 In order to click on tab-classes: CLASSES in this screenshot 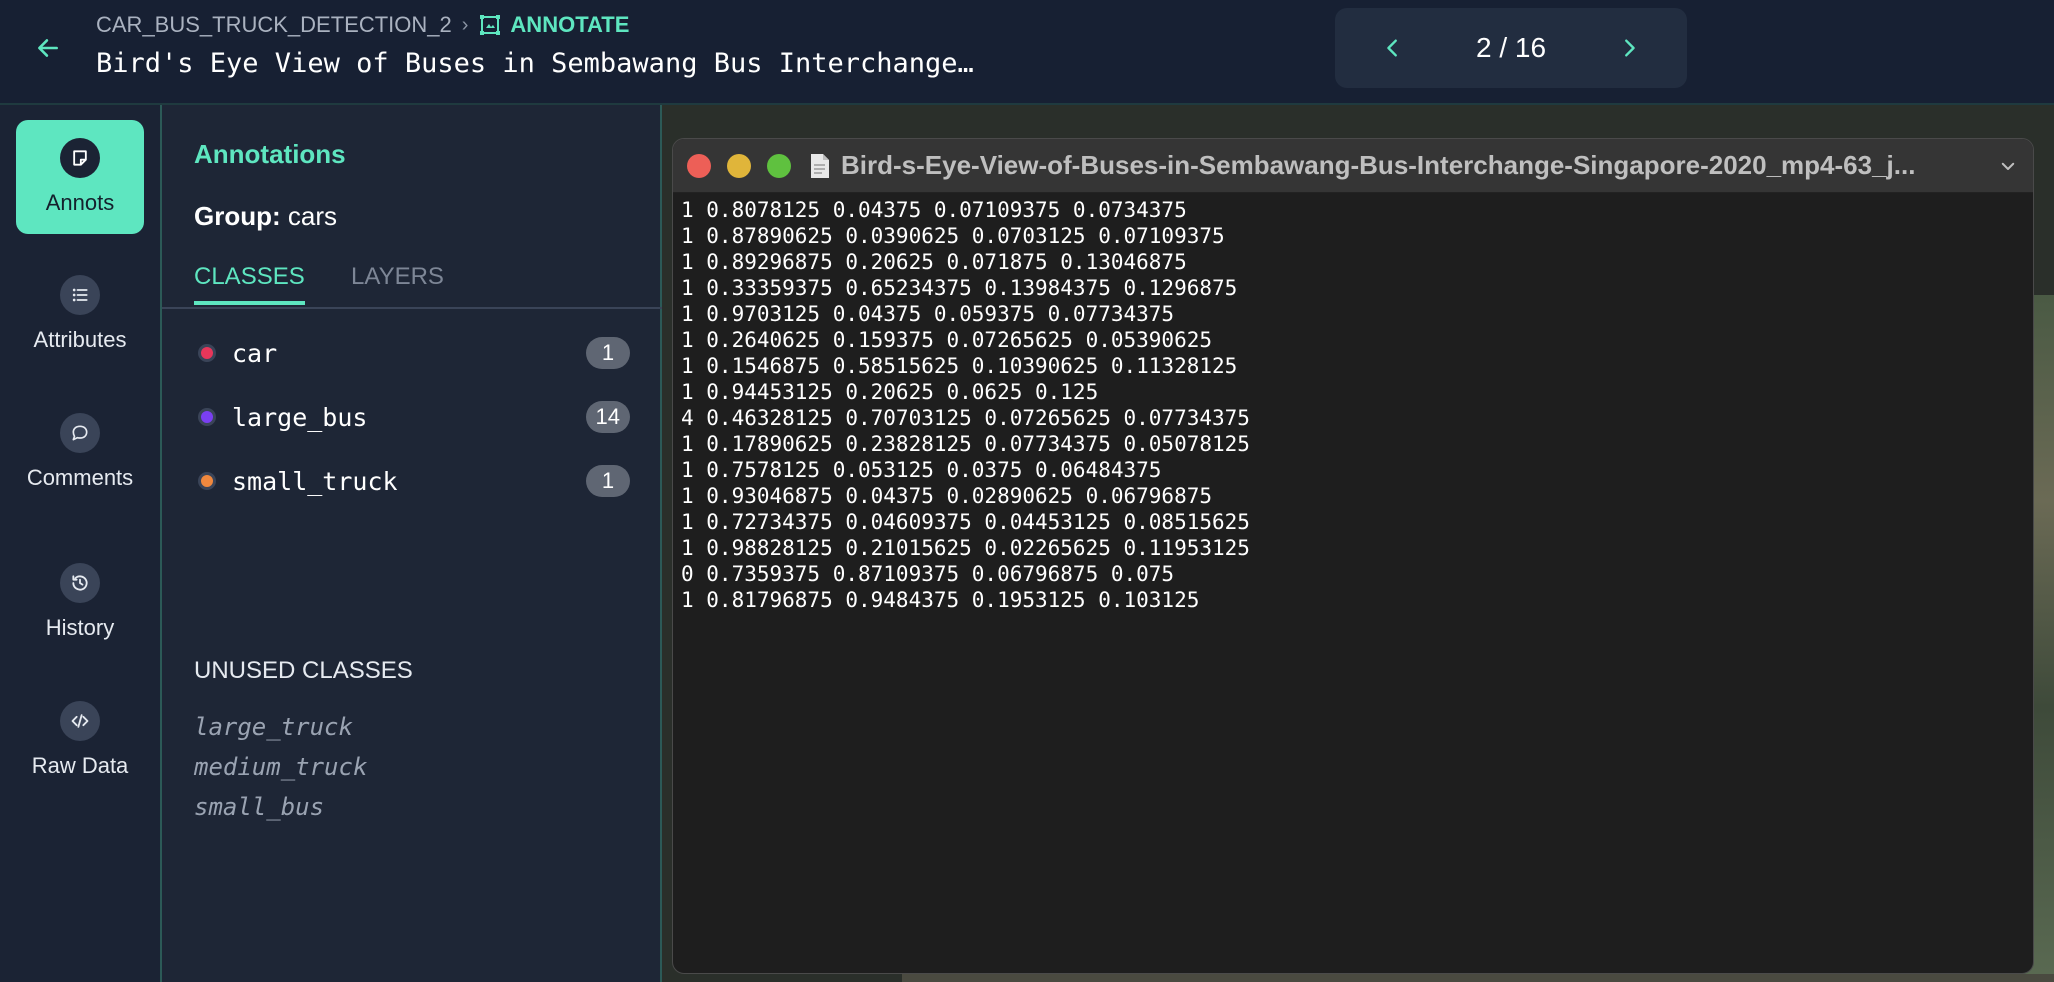, I will do `click(249, 284)`.